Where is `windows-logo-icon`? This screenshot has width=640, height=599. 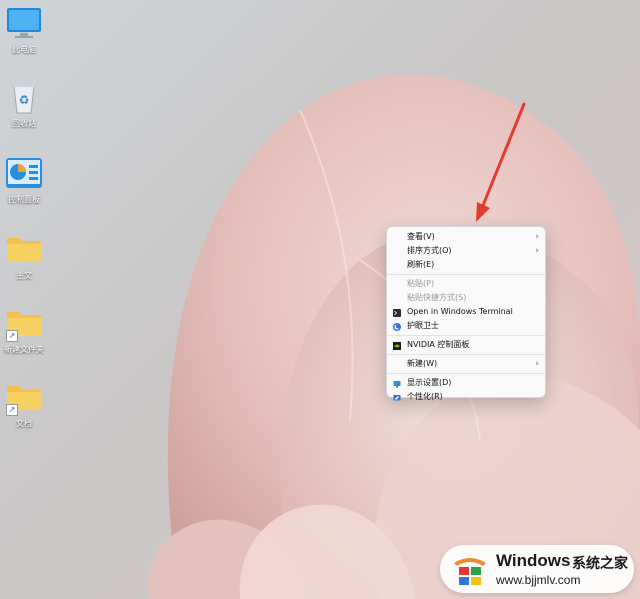
windows-logo-icon is located at coordinates (470, 569).